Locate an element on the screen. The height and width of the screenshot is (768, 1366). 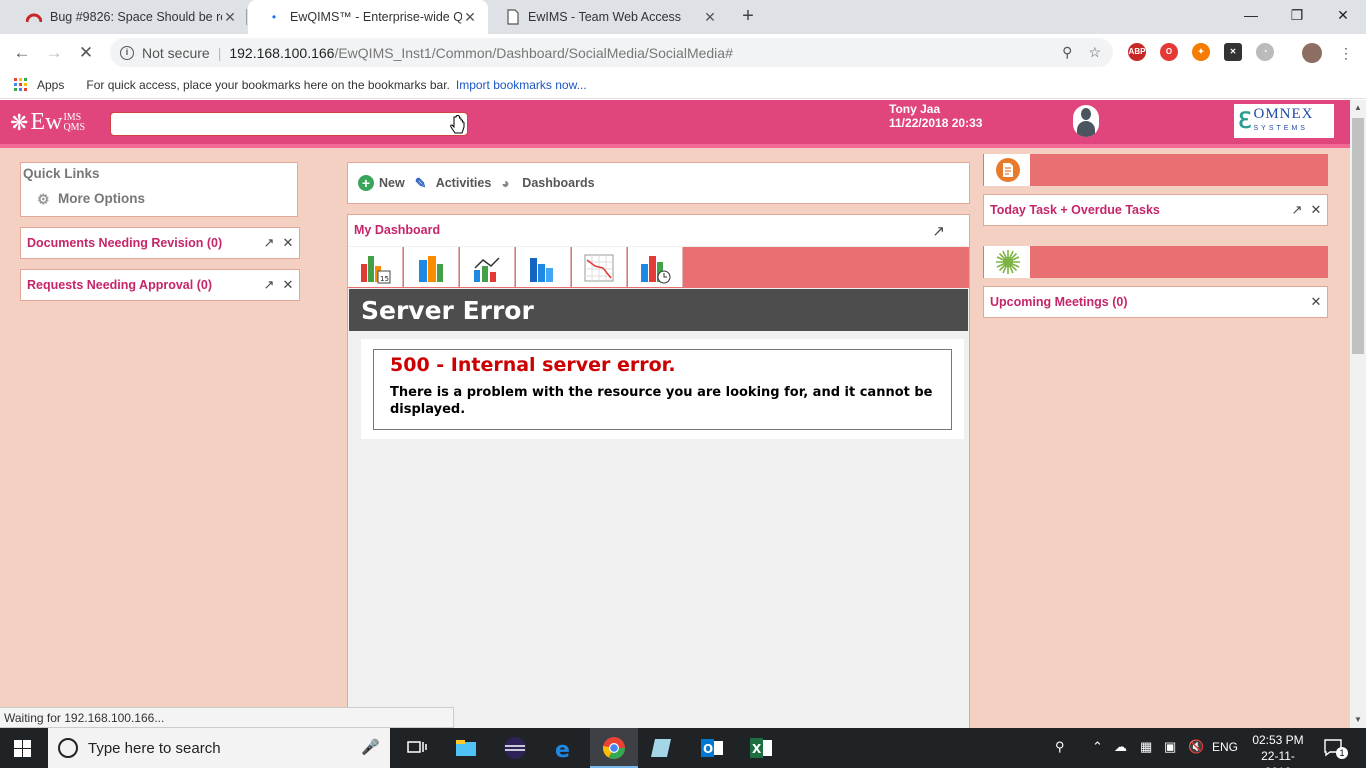
new-tab-button: + is located at coordinates (748, 16).